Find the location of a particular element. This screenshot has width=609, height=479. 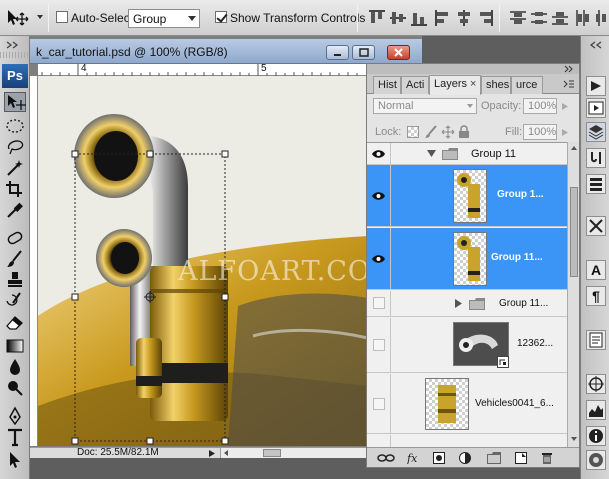

auto-select-checkbox is located at coordinates (62, 17).